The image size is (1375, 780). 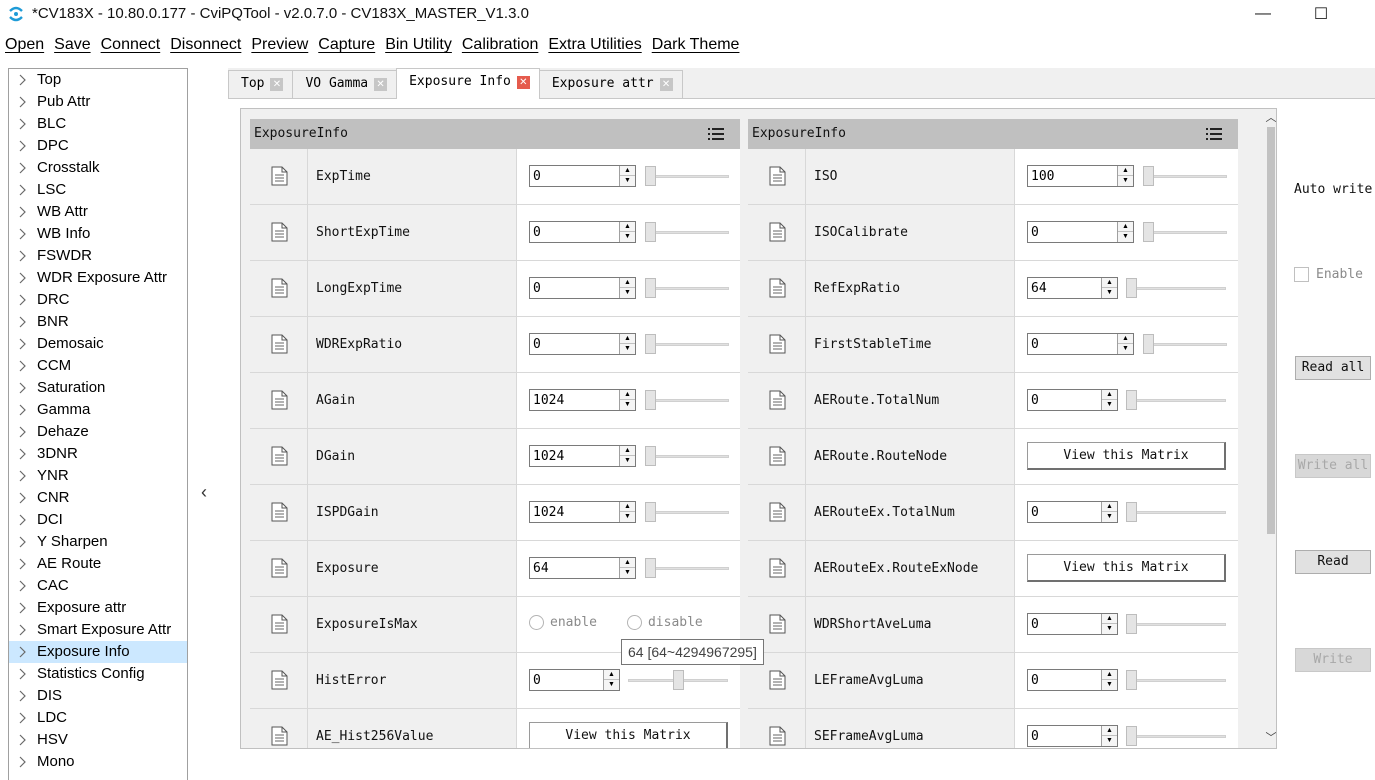 I want to click on tab-vo-gamma: VO Gamma ✕, so click(x=345, y=84).